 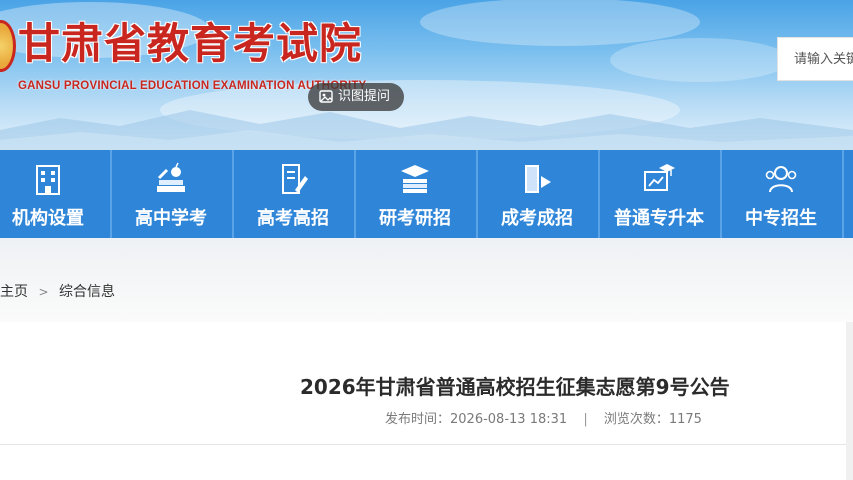 I want to click on article-title: 2026年甘肃省普通高校招生征集志愿第9号公告, so click(x=515, y=387).